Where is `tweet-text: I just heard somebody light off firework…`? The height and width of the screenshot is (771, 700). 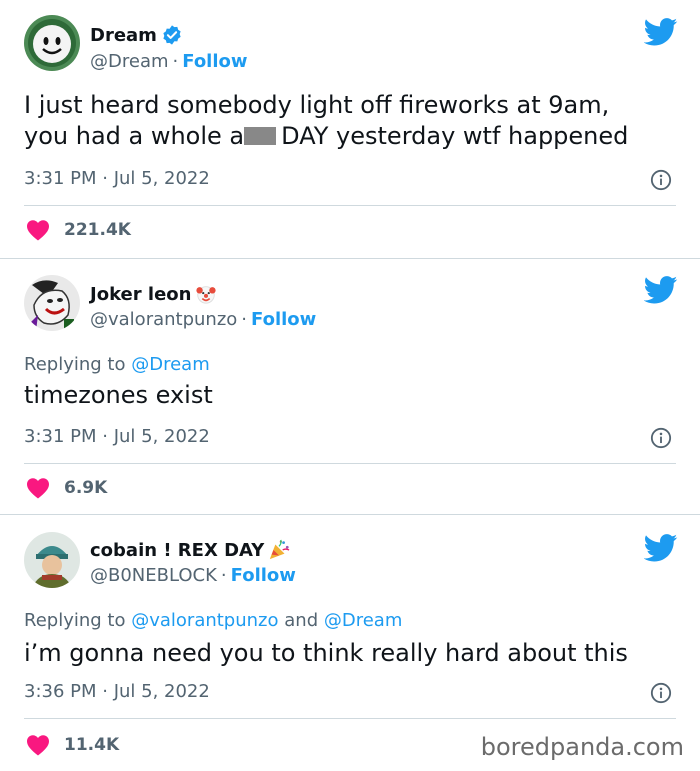
tweet-text: I just heard somebody light off firework… is located at coordinates (326, 121).